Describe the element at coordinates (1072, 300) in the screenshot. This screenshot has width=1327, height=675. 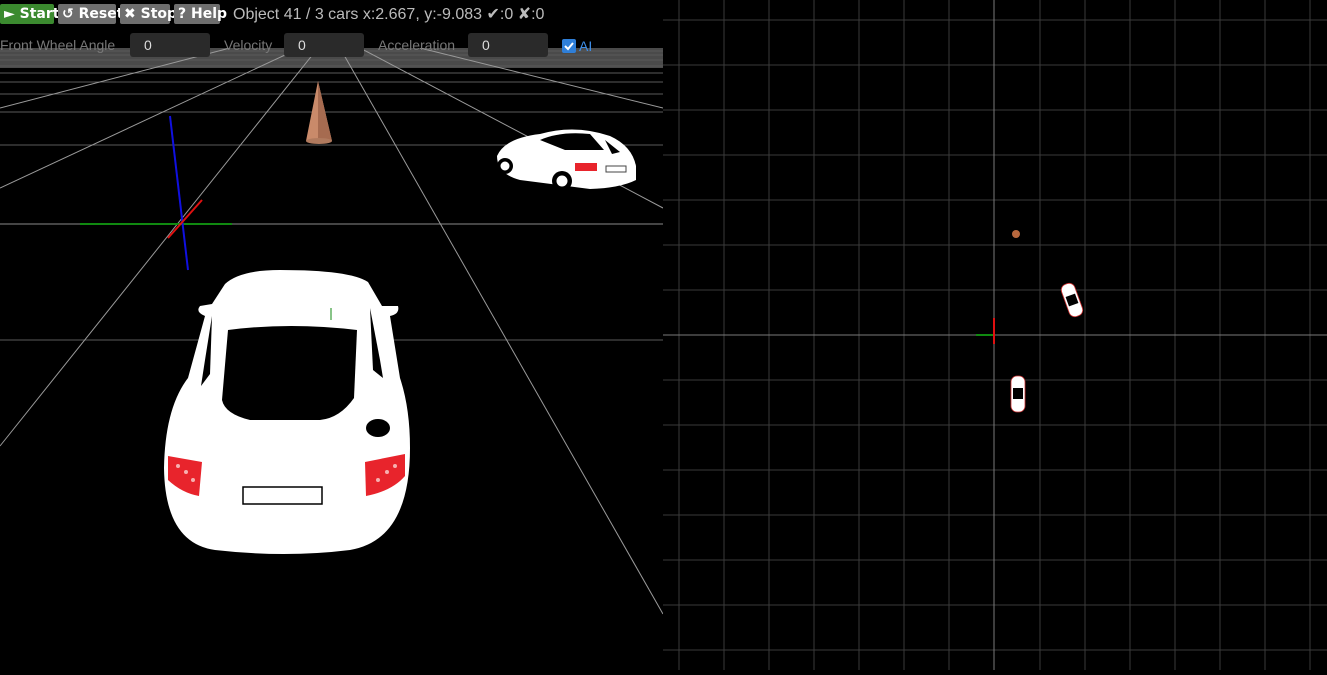
I see `car-marker-other` at that location.